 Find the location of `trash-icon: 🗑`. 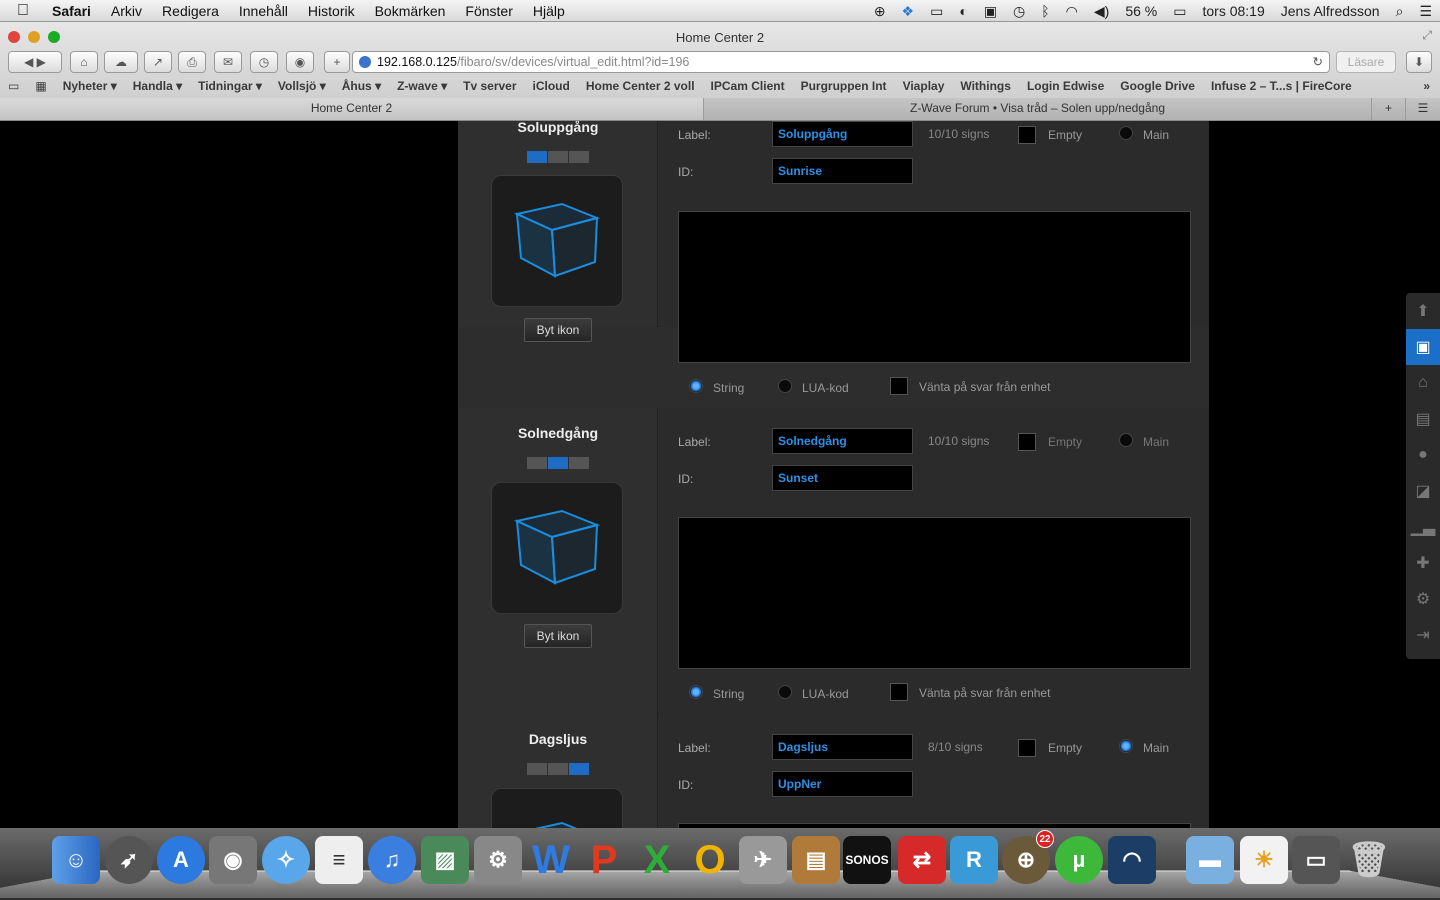

trash-icon: 🗑 is located at coordinates (1369, 860).